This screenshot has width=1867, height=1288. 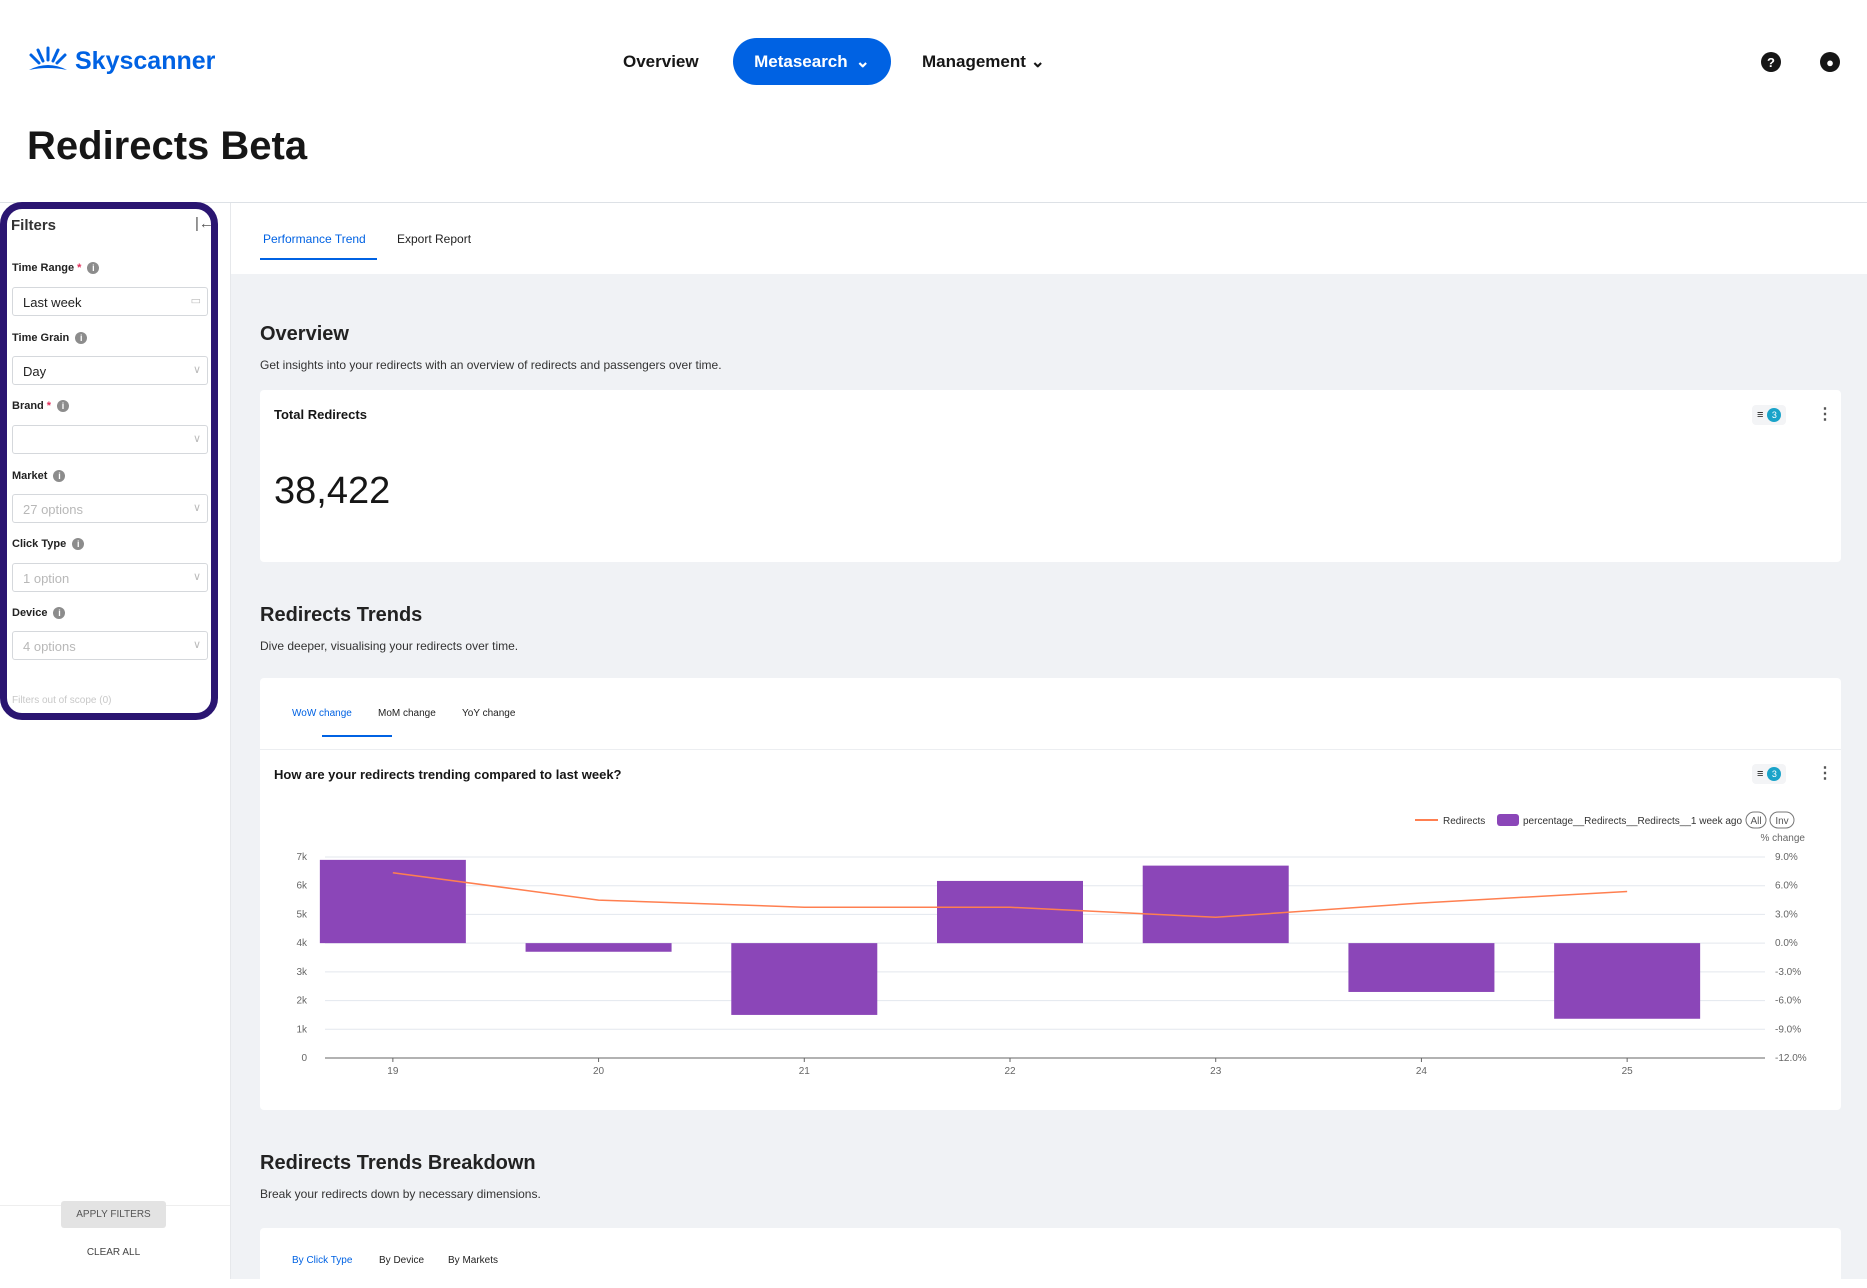 What do you see at coordinates (1010, 1071) in the screenshot?
I see `x-tick-label: 22` at bounding box center [1010, 1071].